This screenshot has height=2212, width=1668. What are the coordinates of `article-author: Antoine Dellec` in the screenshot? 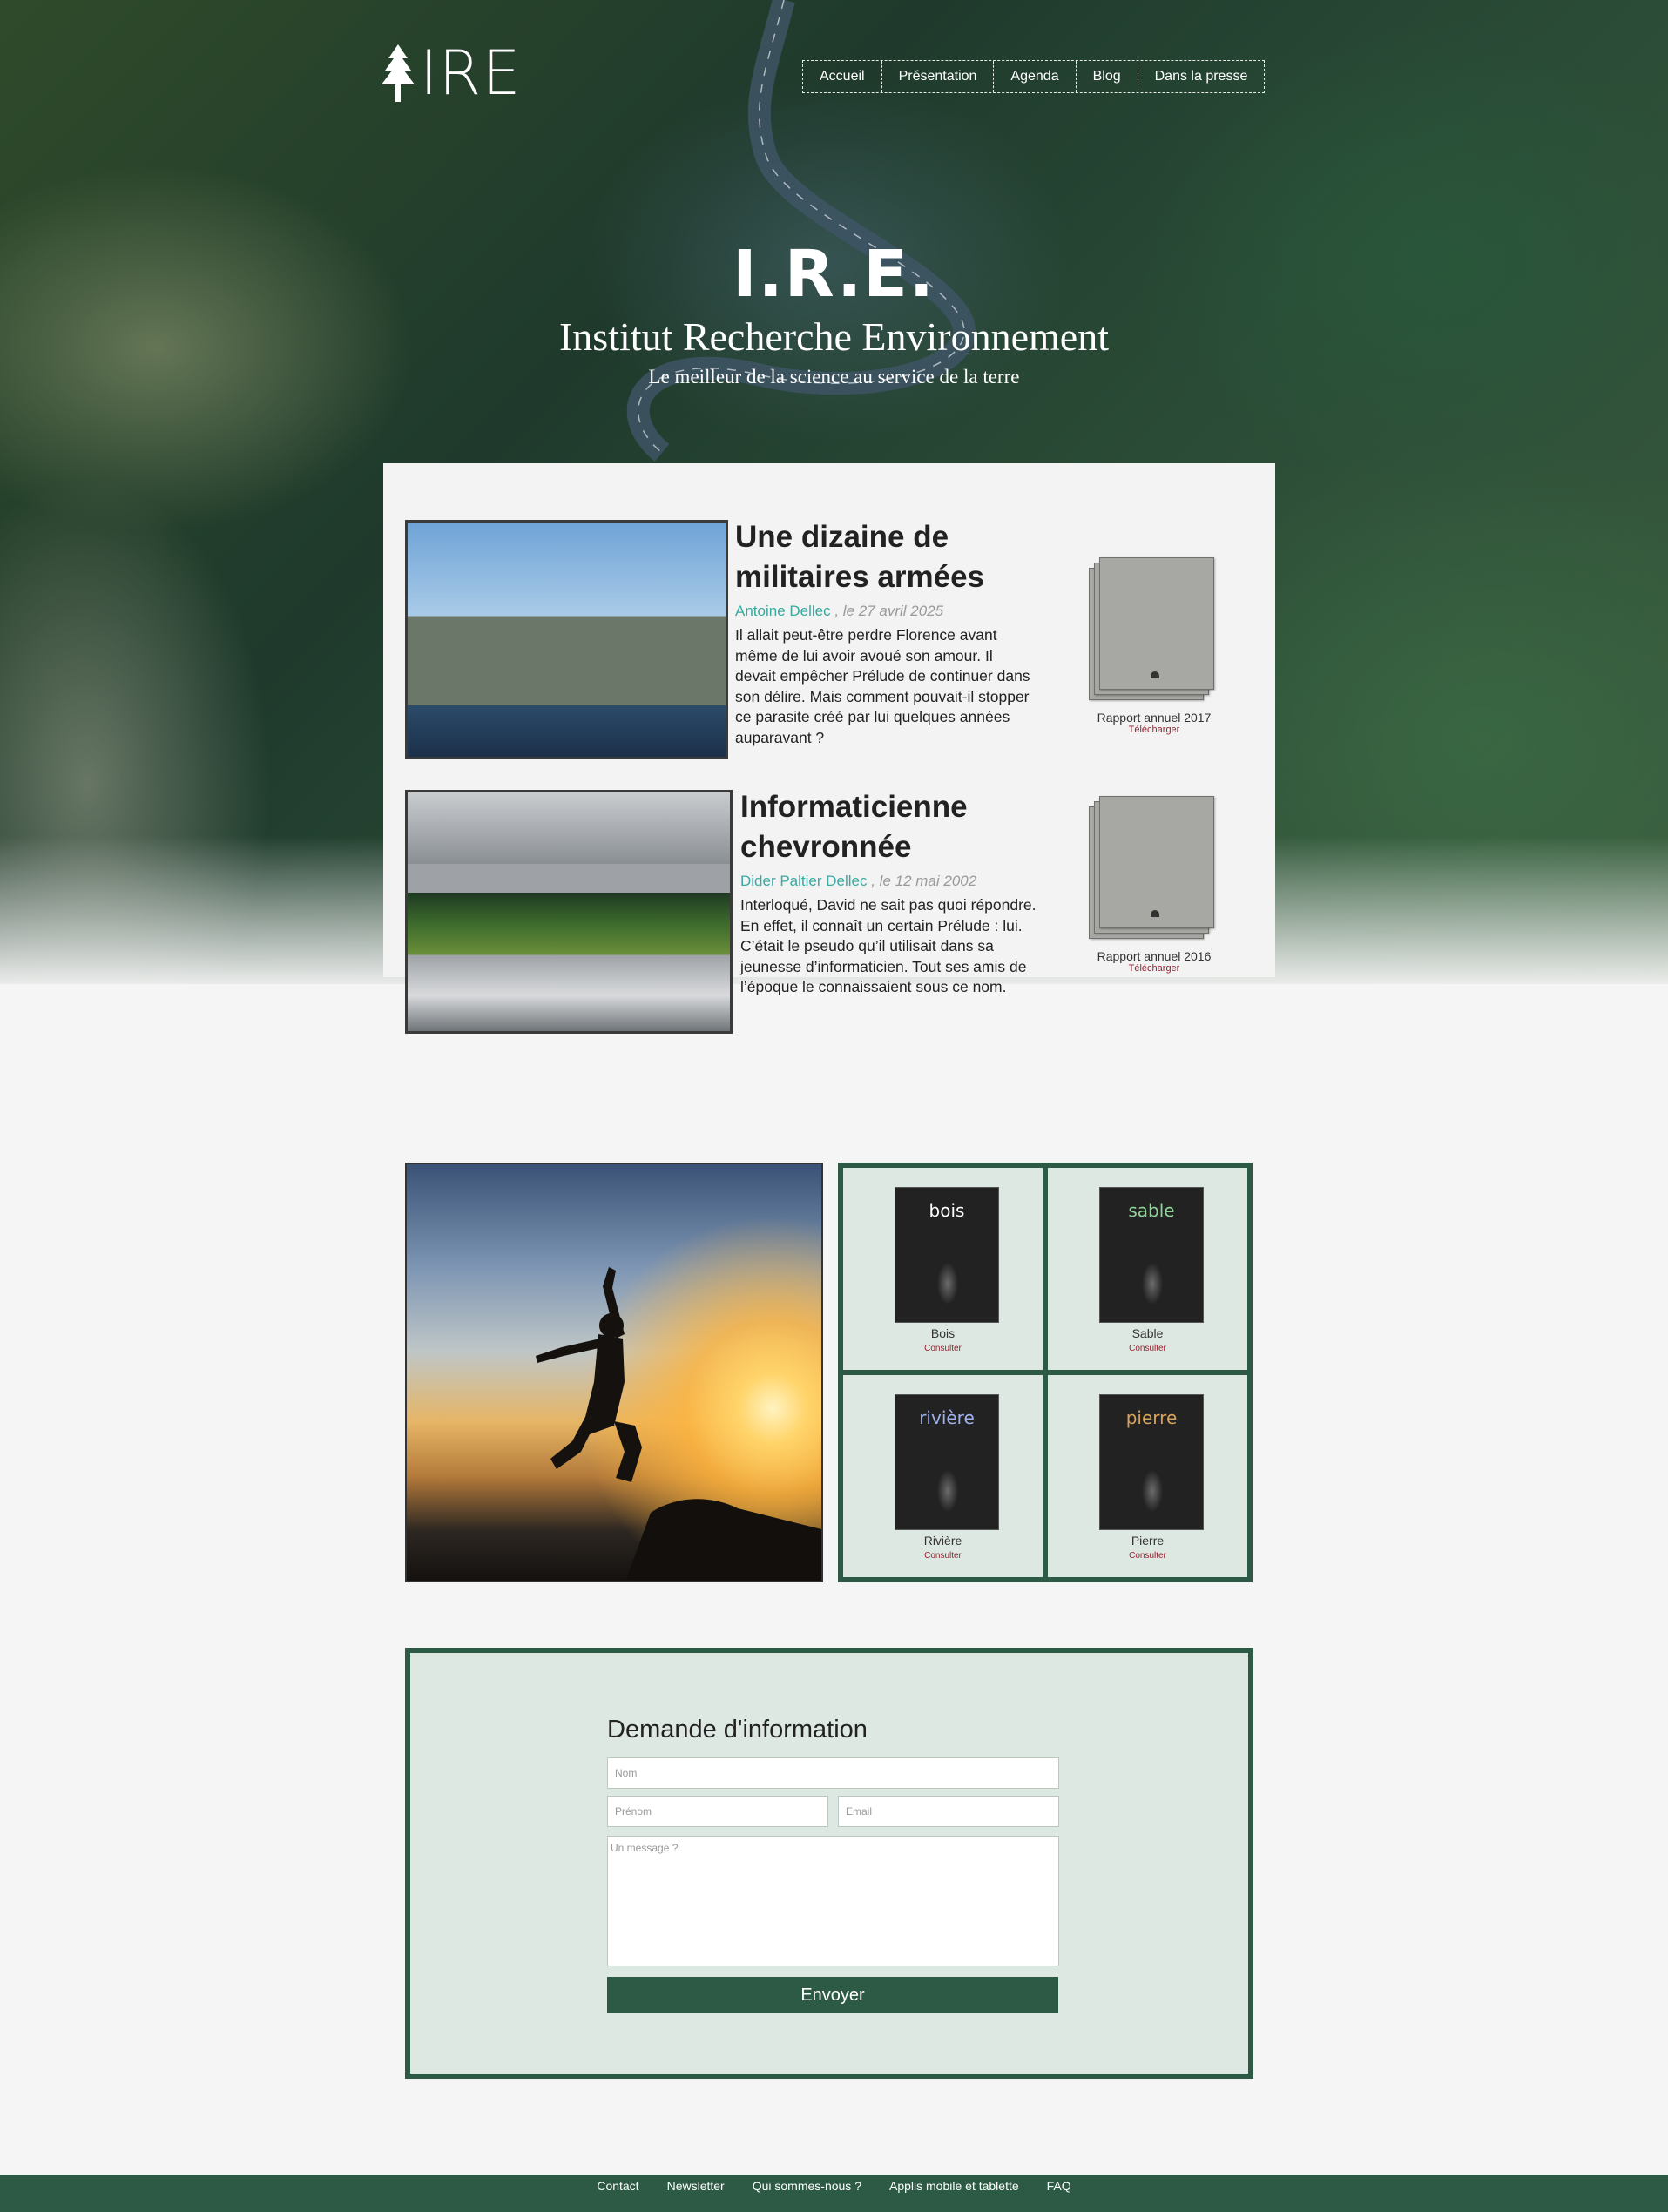 It's located at (783, 611).